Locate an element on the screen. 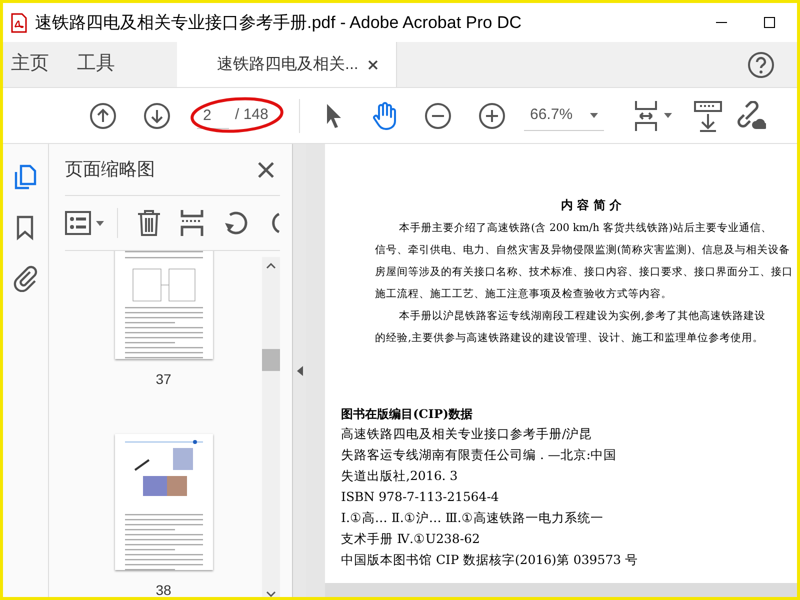 This screenshot has height=600, width=800. options-menu-icon is located at coordinates (85, 223).